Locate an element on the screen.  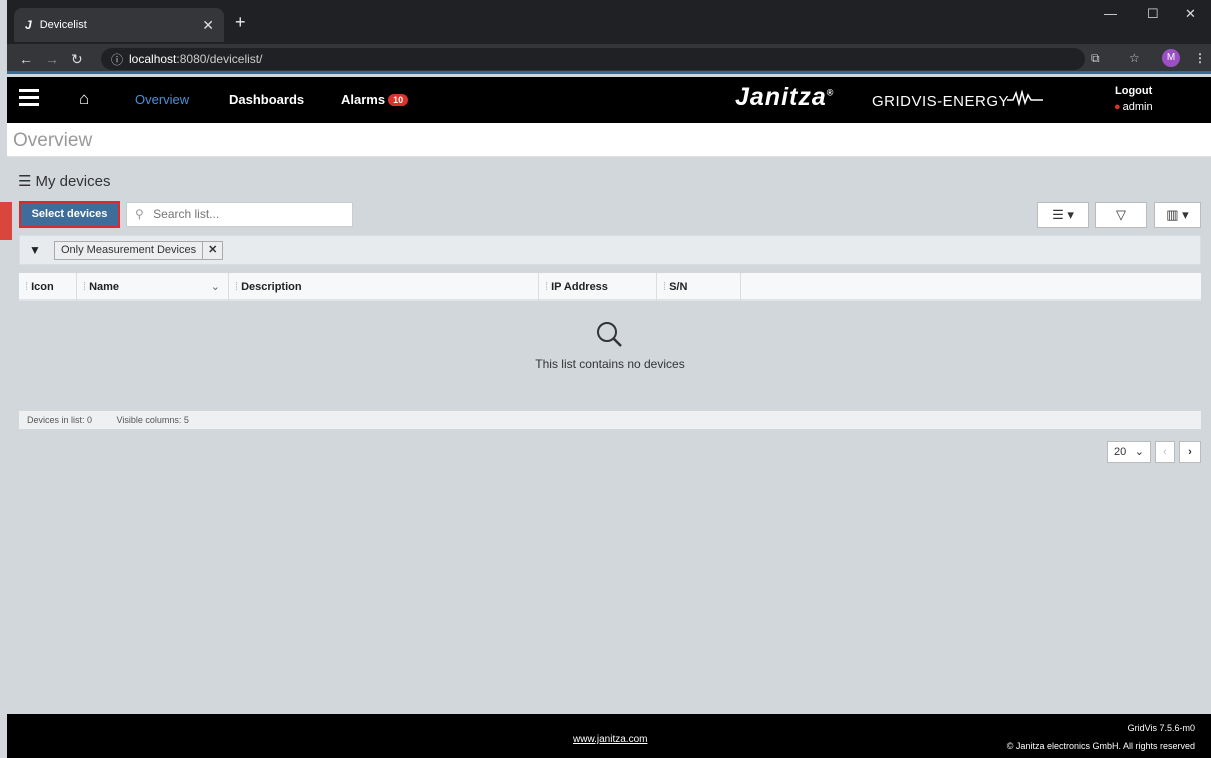
select-devices-button: Select devices is located at coordinates (69, 214).